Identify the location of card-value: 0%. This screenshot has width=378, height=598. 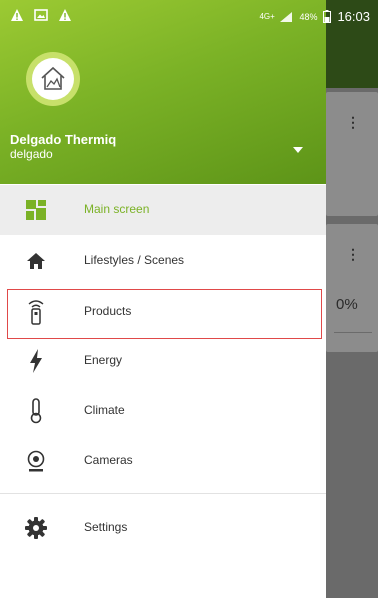
(347, 304).